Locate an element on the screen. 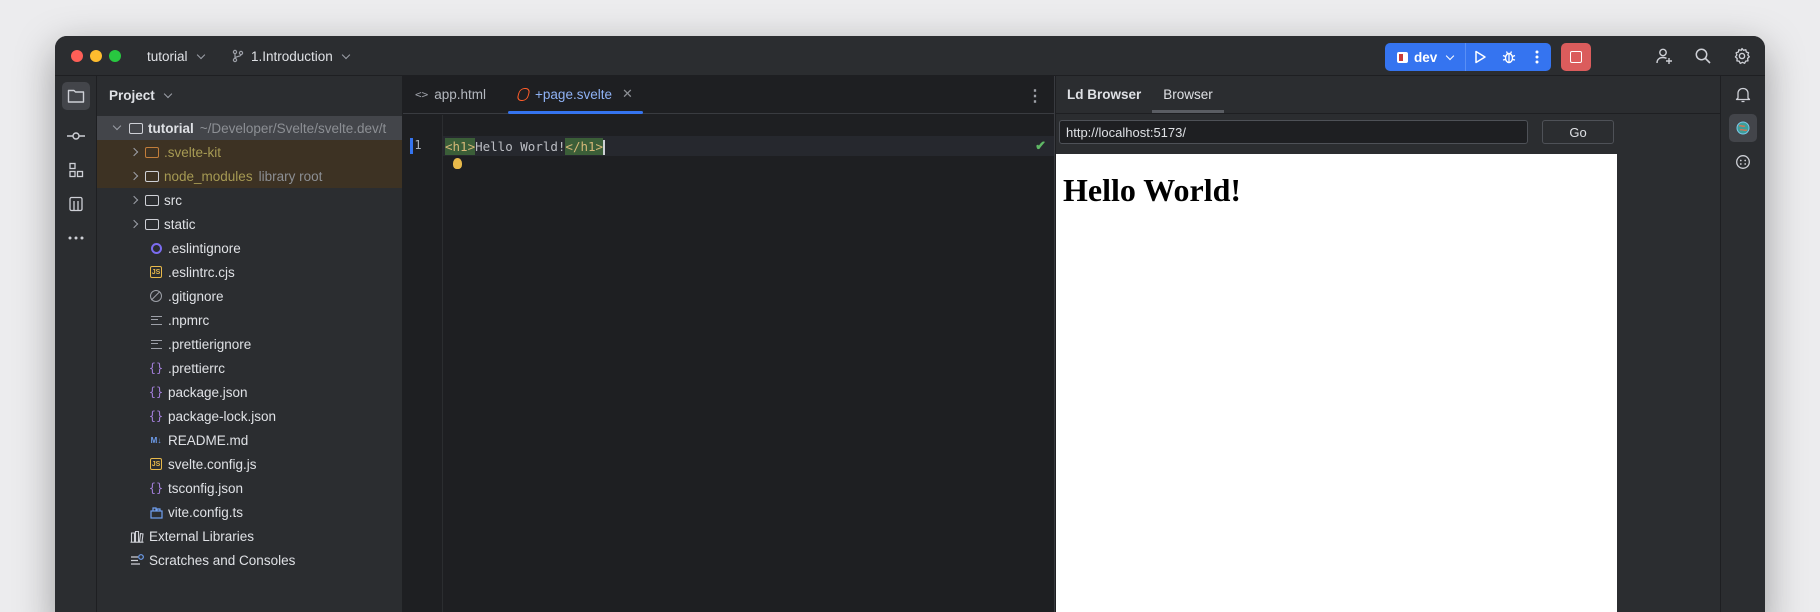 This screenshot has height=612, width=1820. commit-tool-button is located at coordinates (76, 136).